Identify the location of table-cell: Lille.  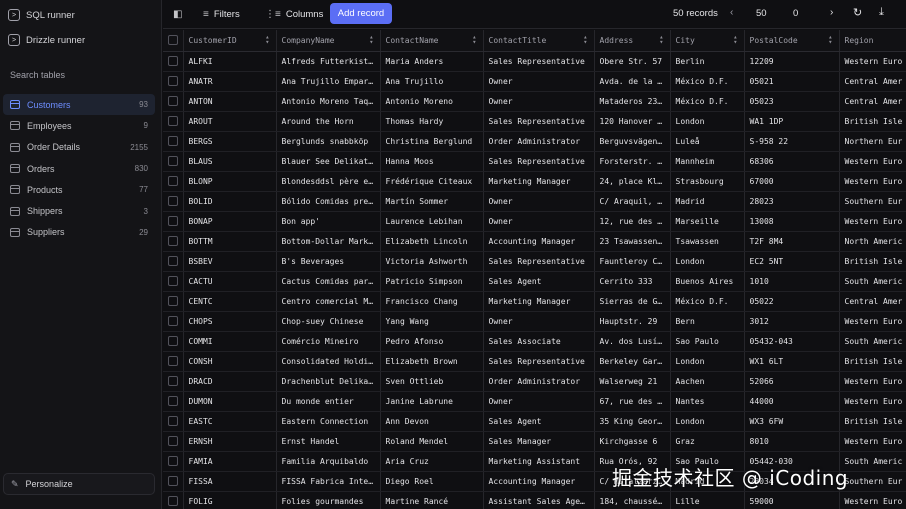
(707, 500).